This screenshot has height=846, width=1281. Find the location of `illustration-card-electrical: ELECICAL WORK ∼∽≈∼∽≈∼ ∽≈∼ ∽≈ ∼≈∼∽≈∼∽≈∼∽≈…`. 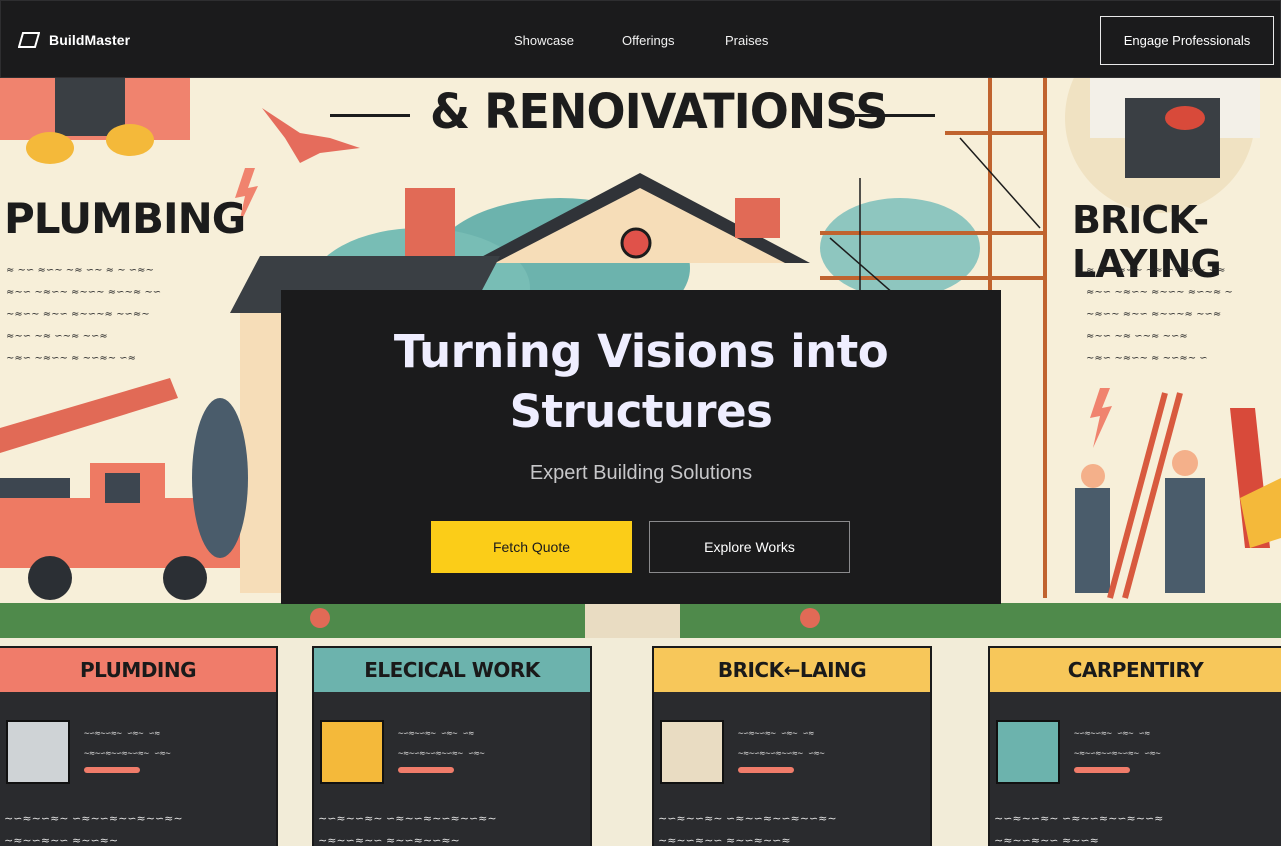

illustration-card-electrical: ELECICAL WORK ∼∽≈∼∽≈∼ ∽≈∼ ∽≈ ∼≈∼∽≈∼∽≈∼∽≈… is located at coordinates (452, 746).